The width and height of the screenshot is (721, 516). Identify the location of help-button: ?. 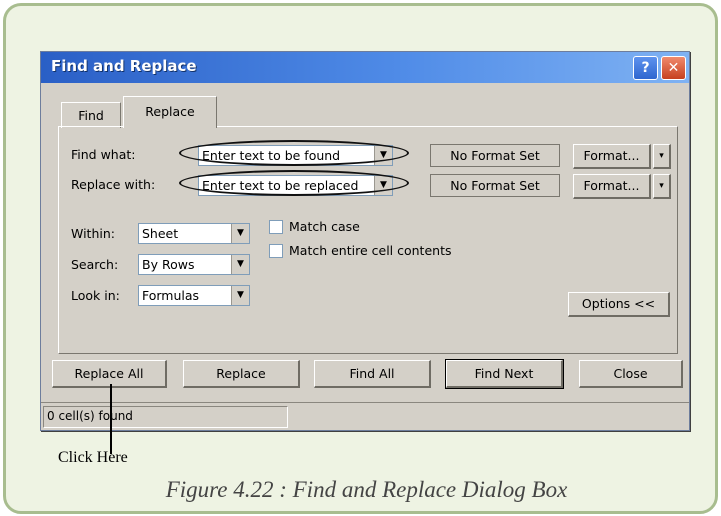
(645, 68).